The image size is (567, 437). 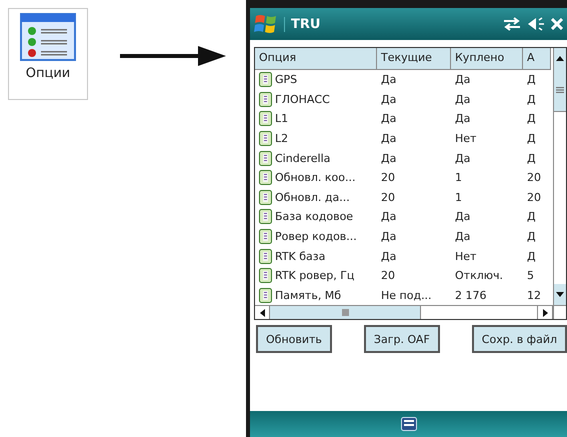 What do you see at coordinates (470, 295) in the screenshot?
I see `table-cell: 2 176` at bounding box center [470, 295].